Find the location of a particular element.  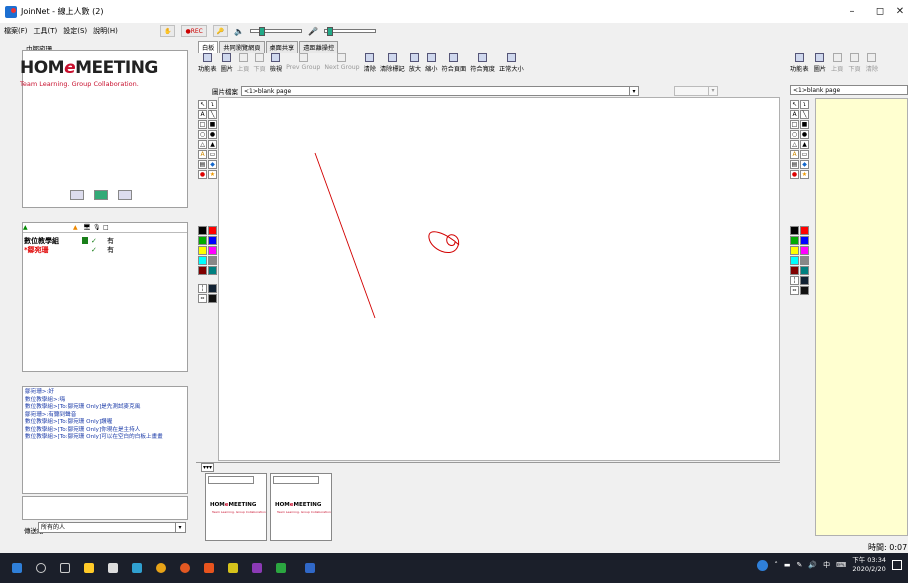

menu-file: 檔案(F) is located at coordinates (16, 31).